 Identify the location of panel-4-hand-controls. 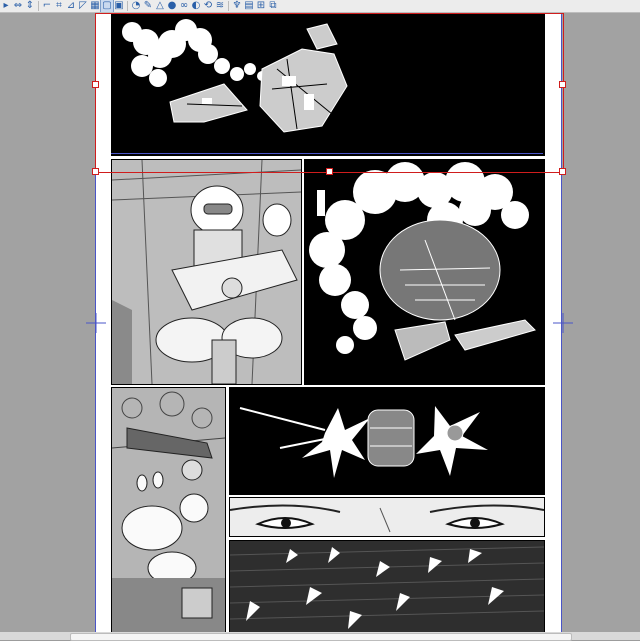
(168, 509).